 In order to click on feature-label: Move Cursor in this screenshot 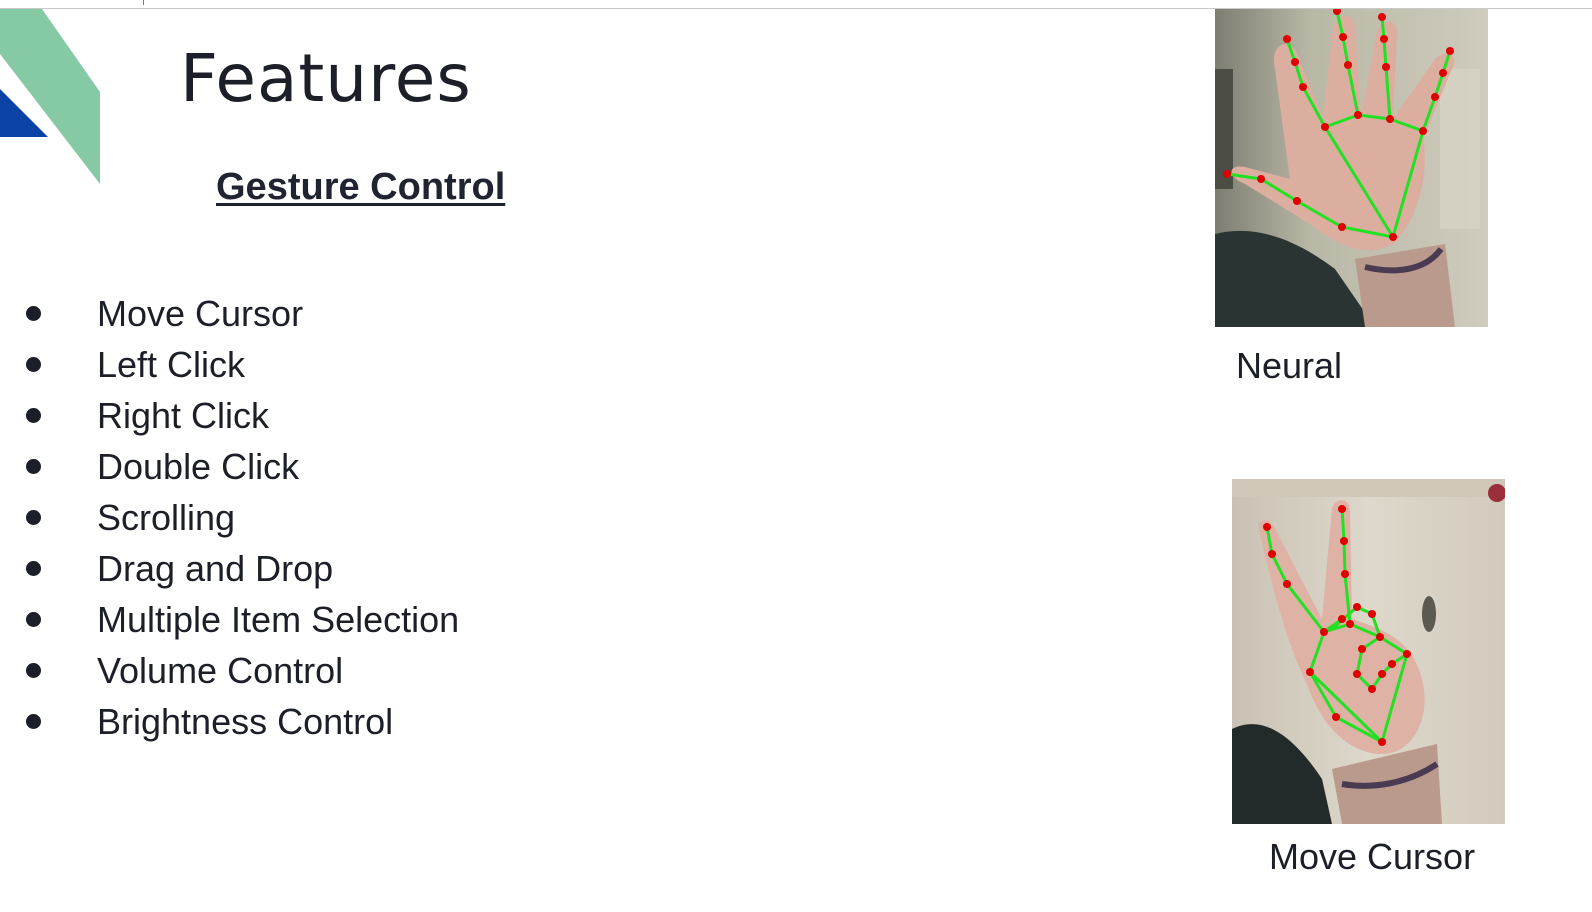, I will do `click(200, 313)`.